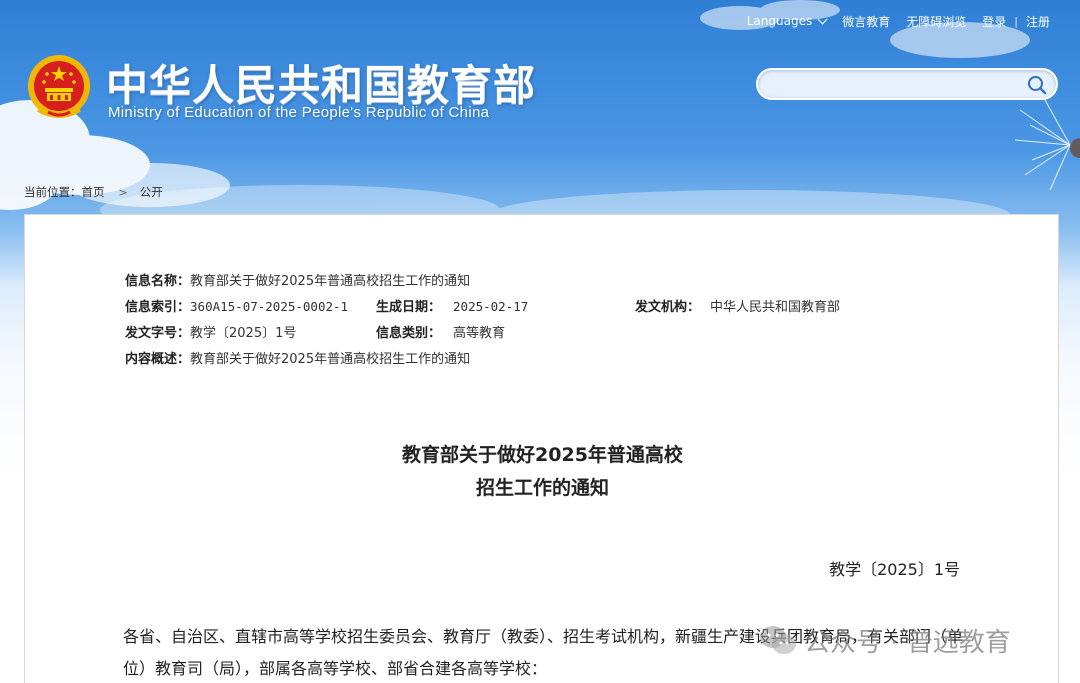  I want to click on meta-row-summary: 内容概述：教育部关于做好2025年普通高校招生工作的通知, so click(297, 357).